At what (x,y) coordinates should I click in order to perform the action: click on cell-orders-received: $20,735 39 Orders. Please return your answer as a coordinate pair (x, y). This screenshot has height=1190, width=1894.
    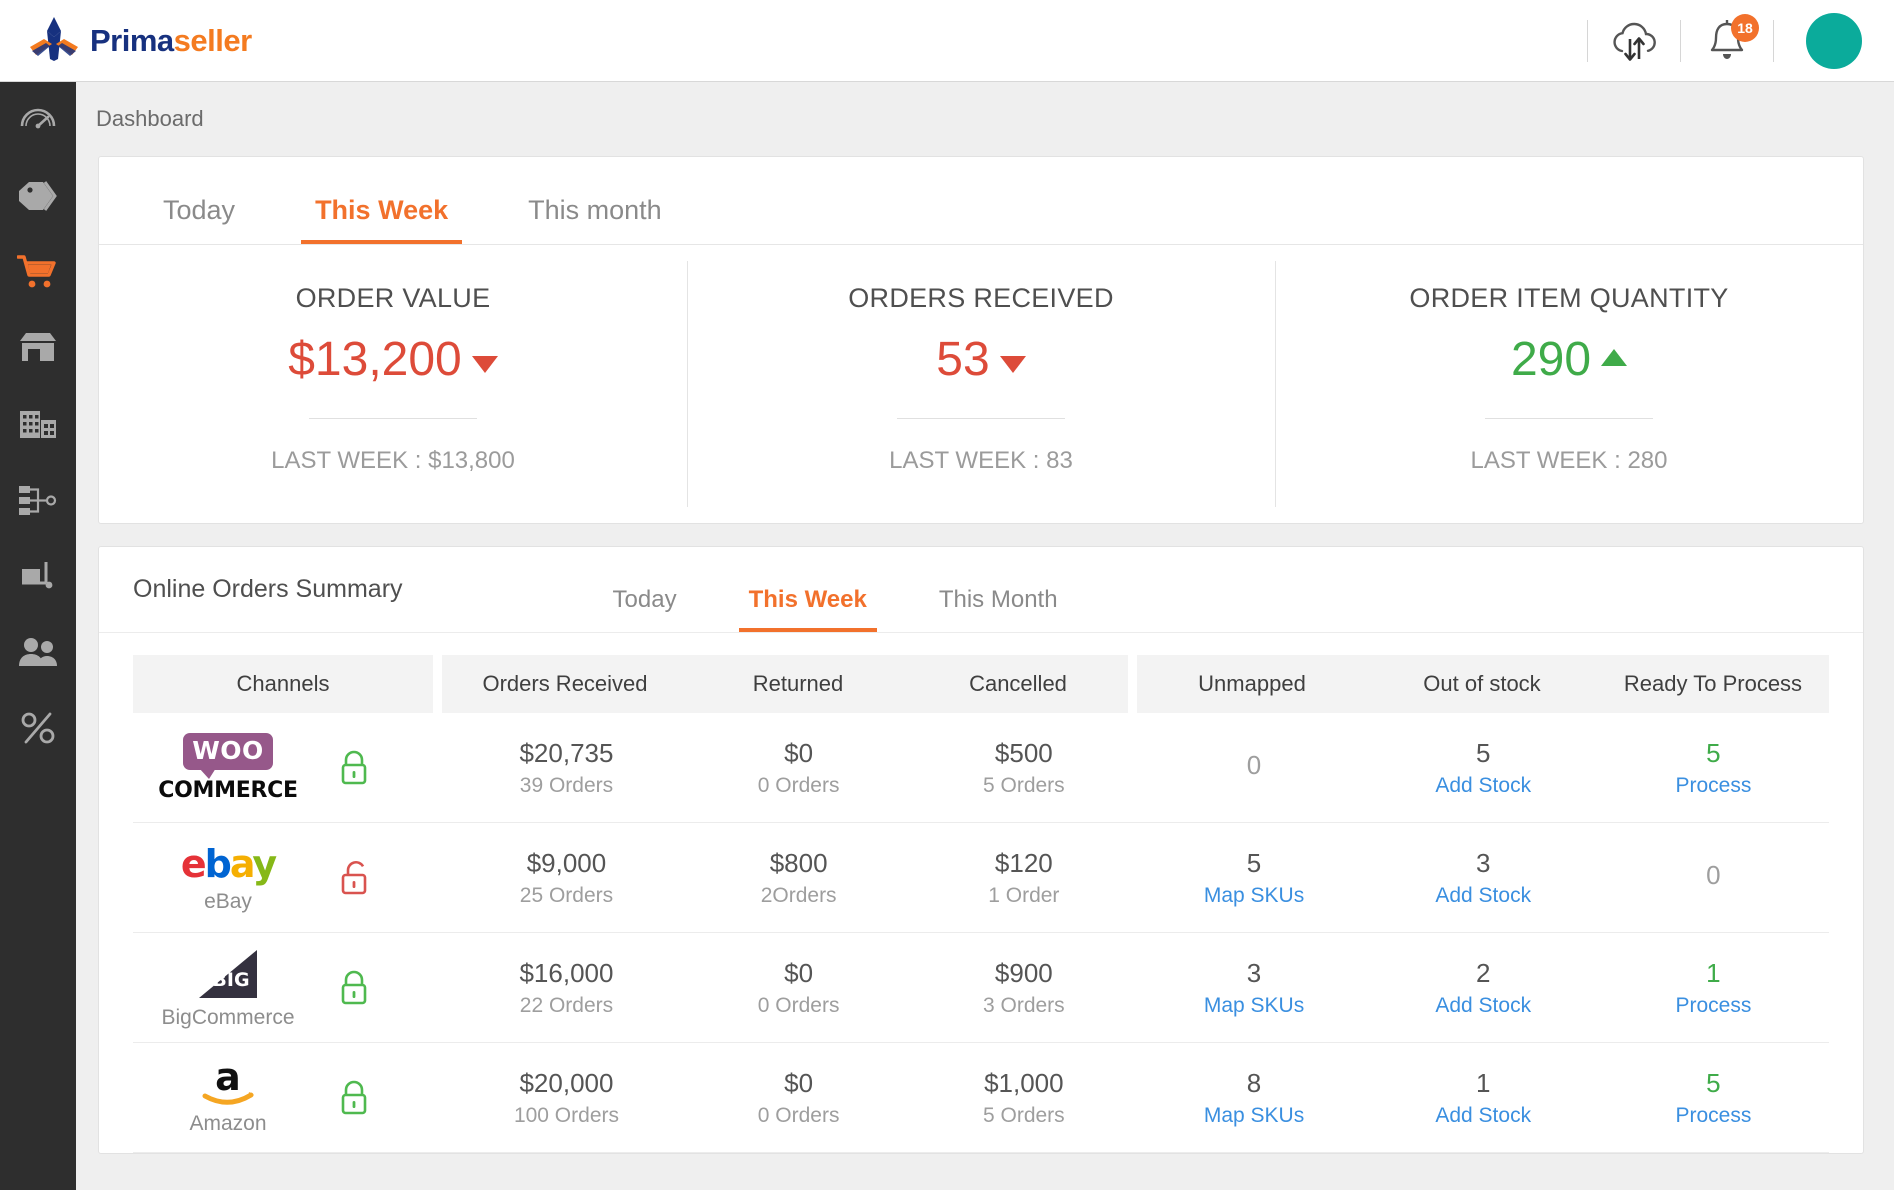
    Looking at the image, I should click on (566, 767).